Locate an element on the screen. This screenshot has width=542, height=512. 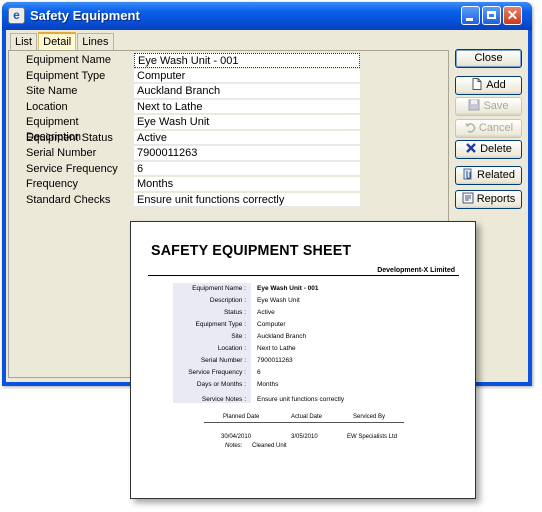
reports-button-label: Reports is located at coordinates (496, 199).